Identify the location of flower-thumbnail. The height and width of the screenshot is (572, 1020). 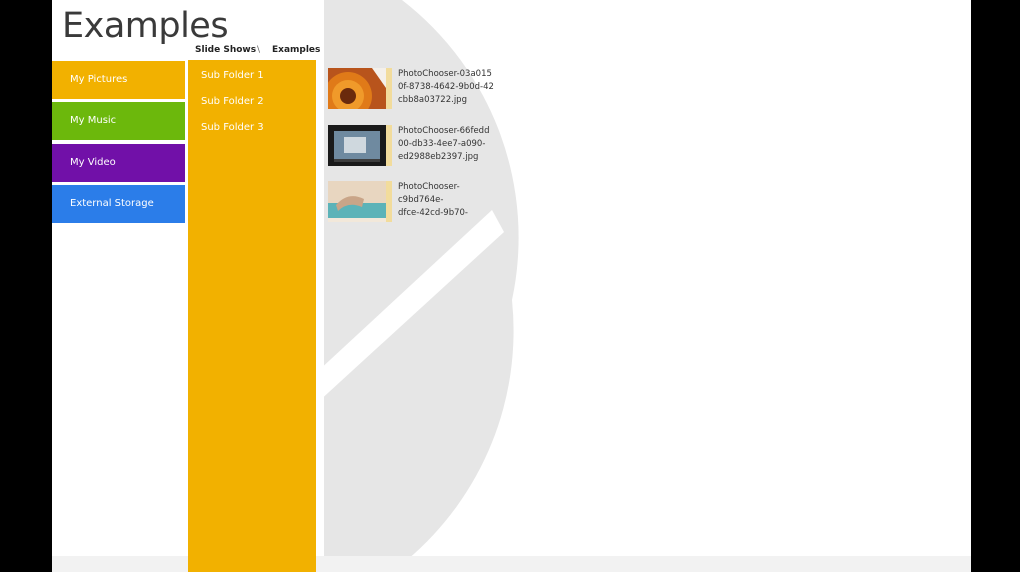
(357, 88).